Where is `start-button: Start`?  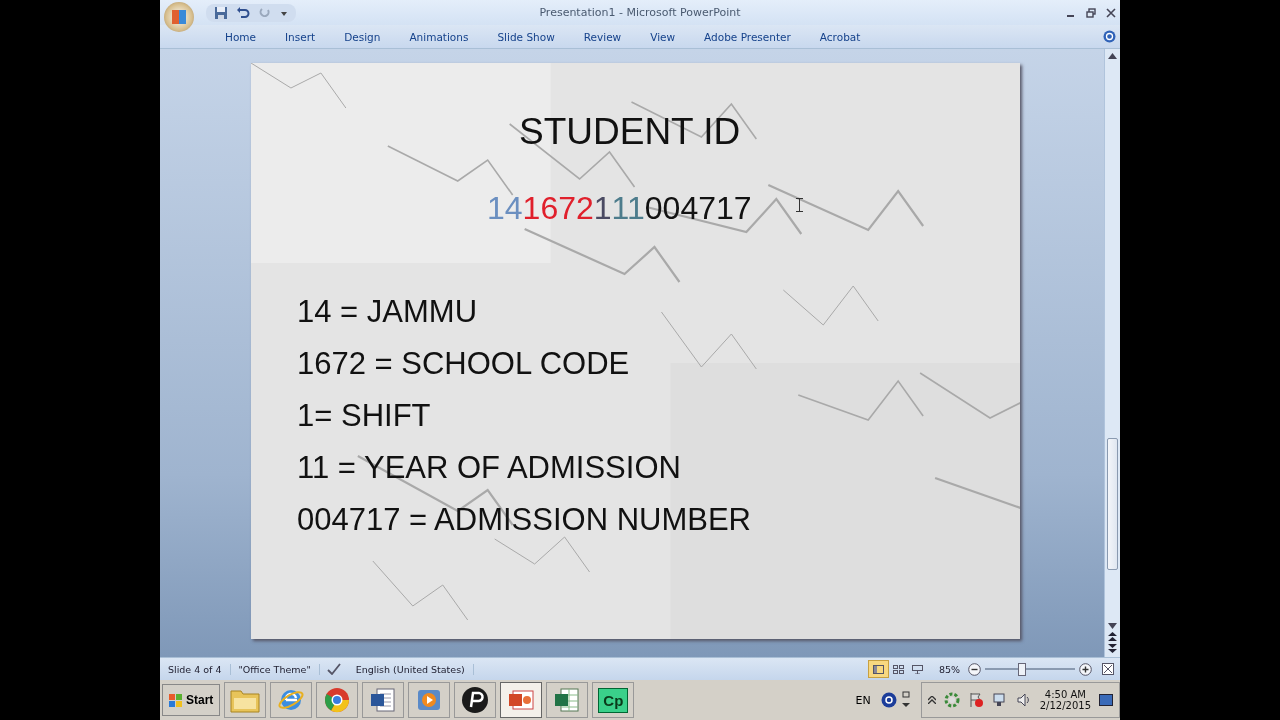 start-button: Start is located at coordinates (191, 700).